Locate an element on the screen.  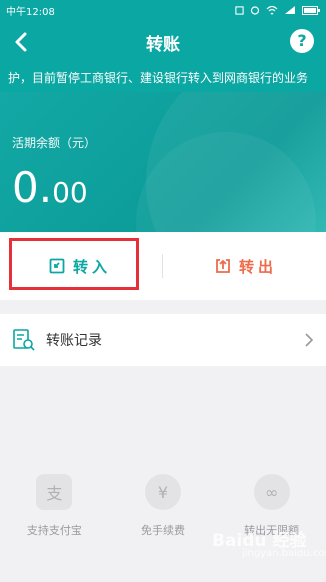
signal-icon is located at coordinates (290, 10).